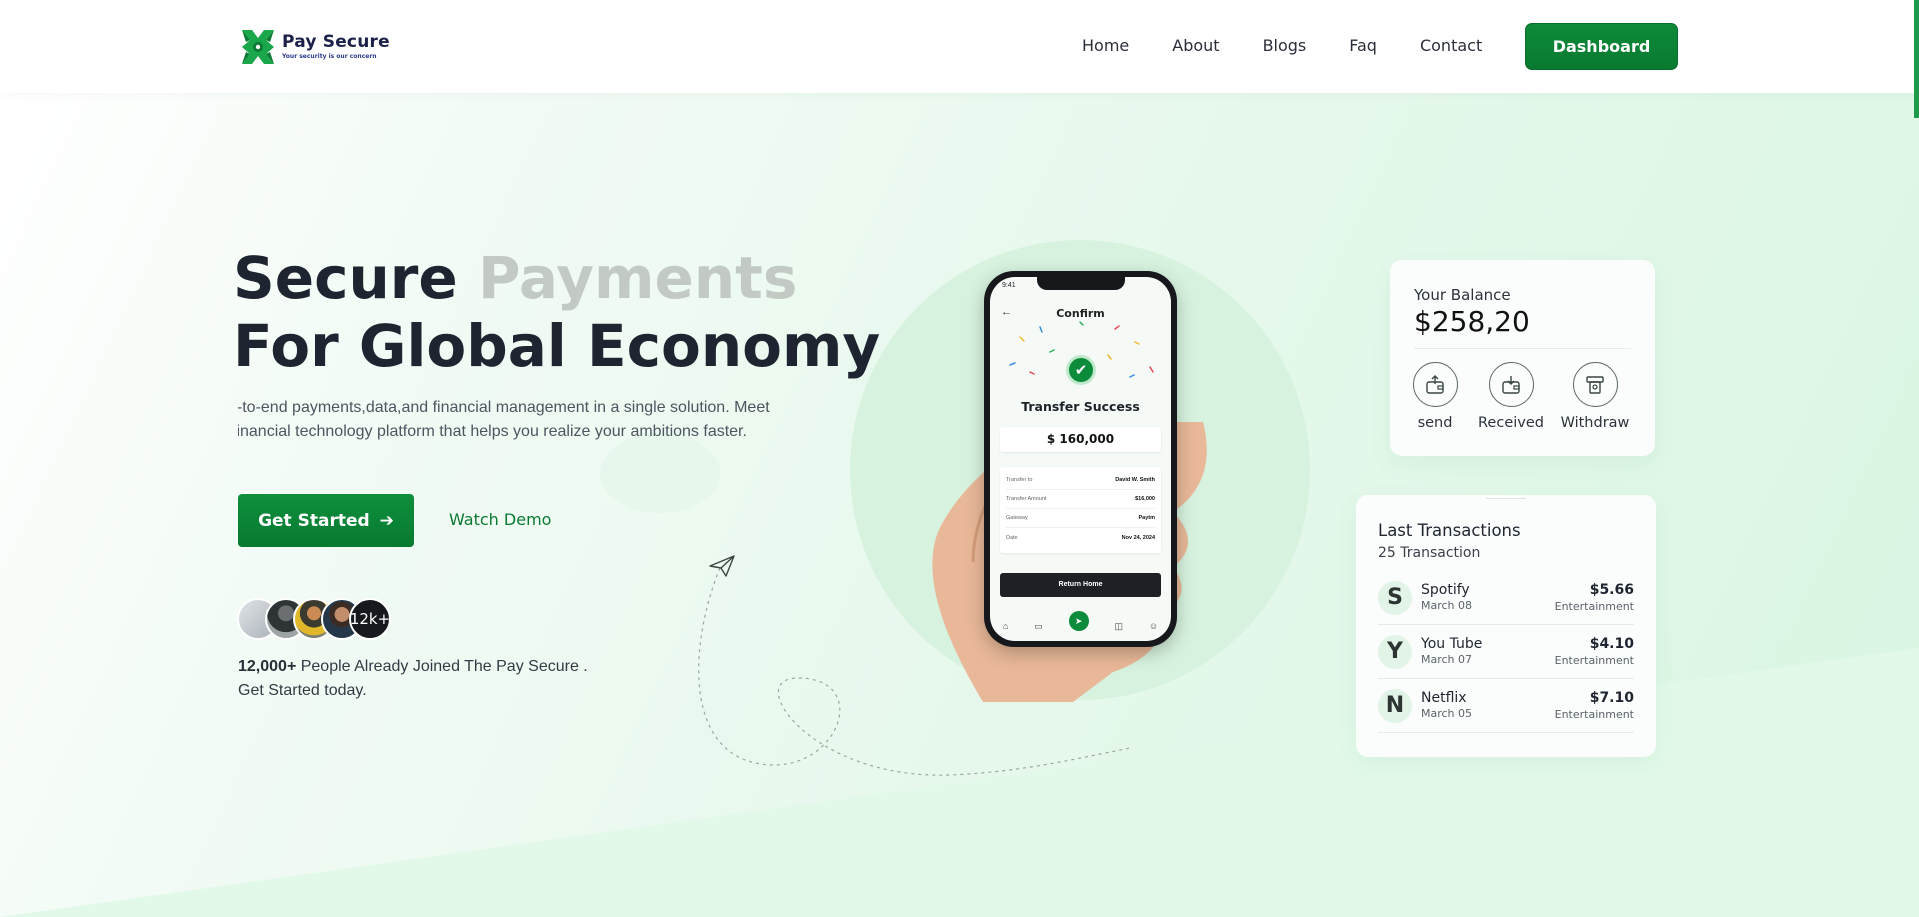 The height and width of the screenshot is (917, 1919). What do you see at coordinates (1080, 518) in the screenshot?
I see `detail-row: Gateway Paytm` at bounding box center [1080, 518].